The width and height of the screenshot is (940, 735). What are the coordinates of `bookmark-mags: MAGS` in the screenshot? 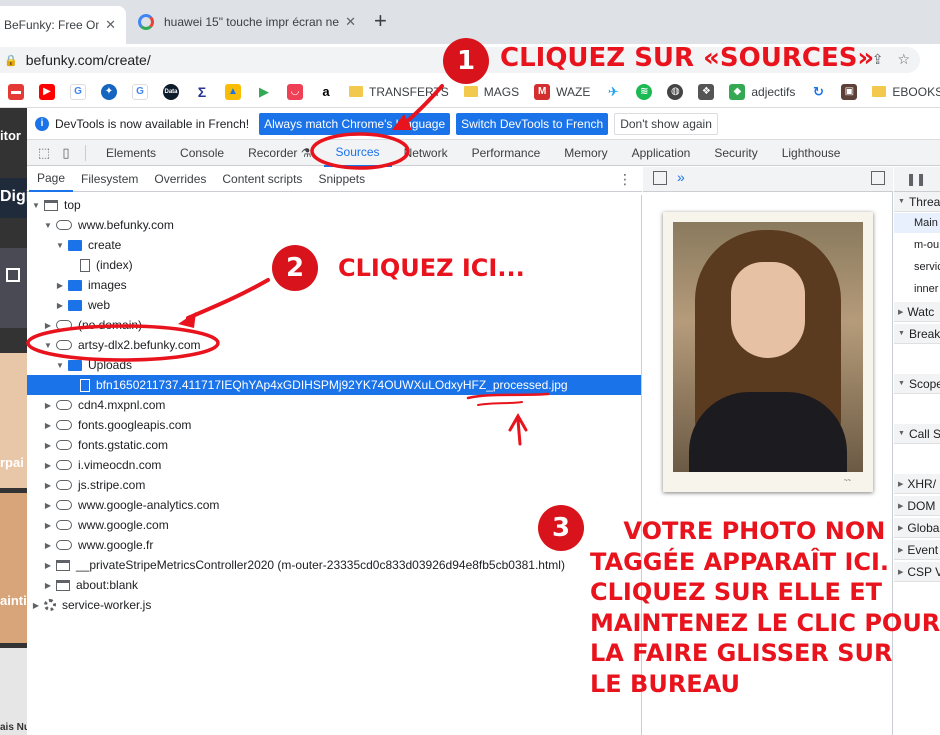 It's located at (491, 92).